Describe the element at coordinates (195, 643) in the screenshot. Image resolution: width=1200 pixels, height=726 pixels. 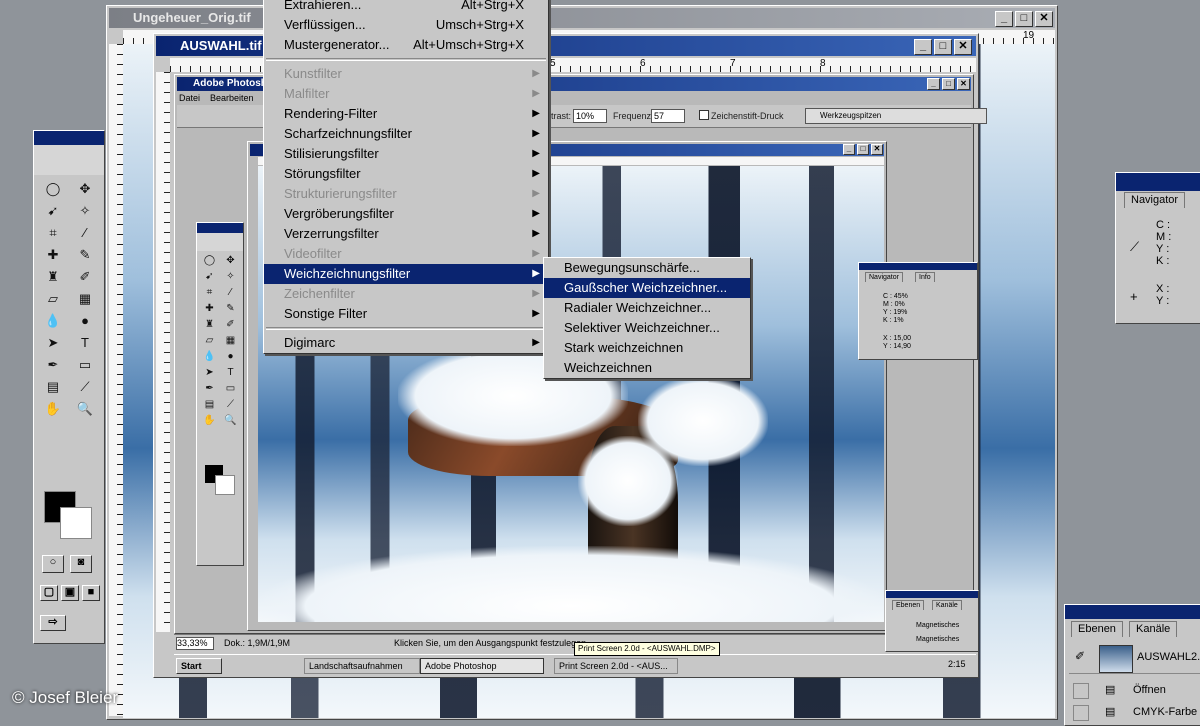
I see `zoom-field: 33,33%` at that location.